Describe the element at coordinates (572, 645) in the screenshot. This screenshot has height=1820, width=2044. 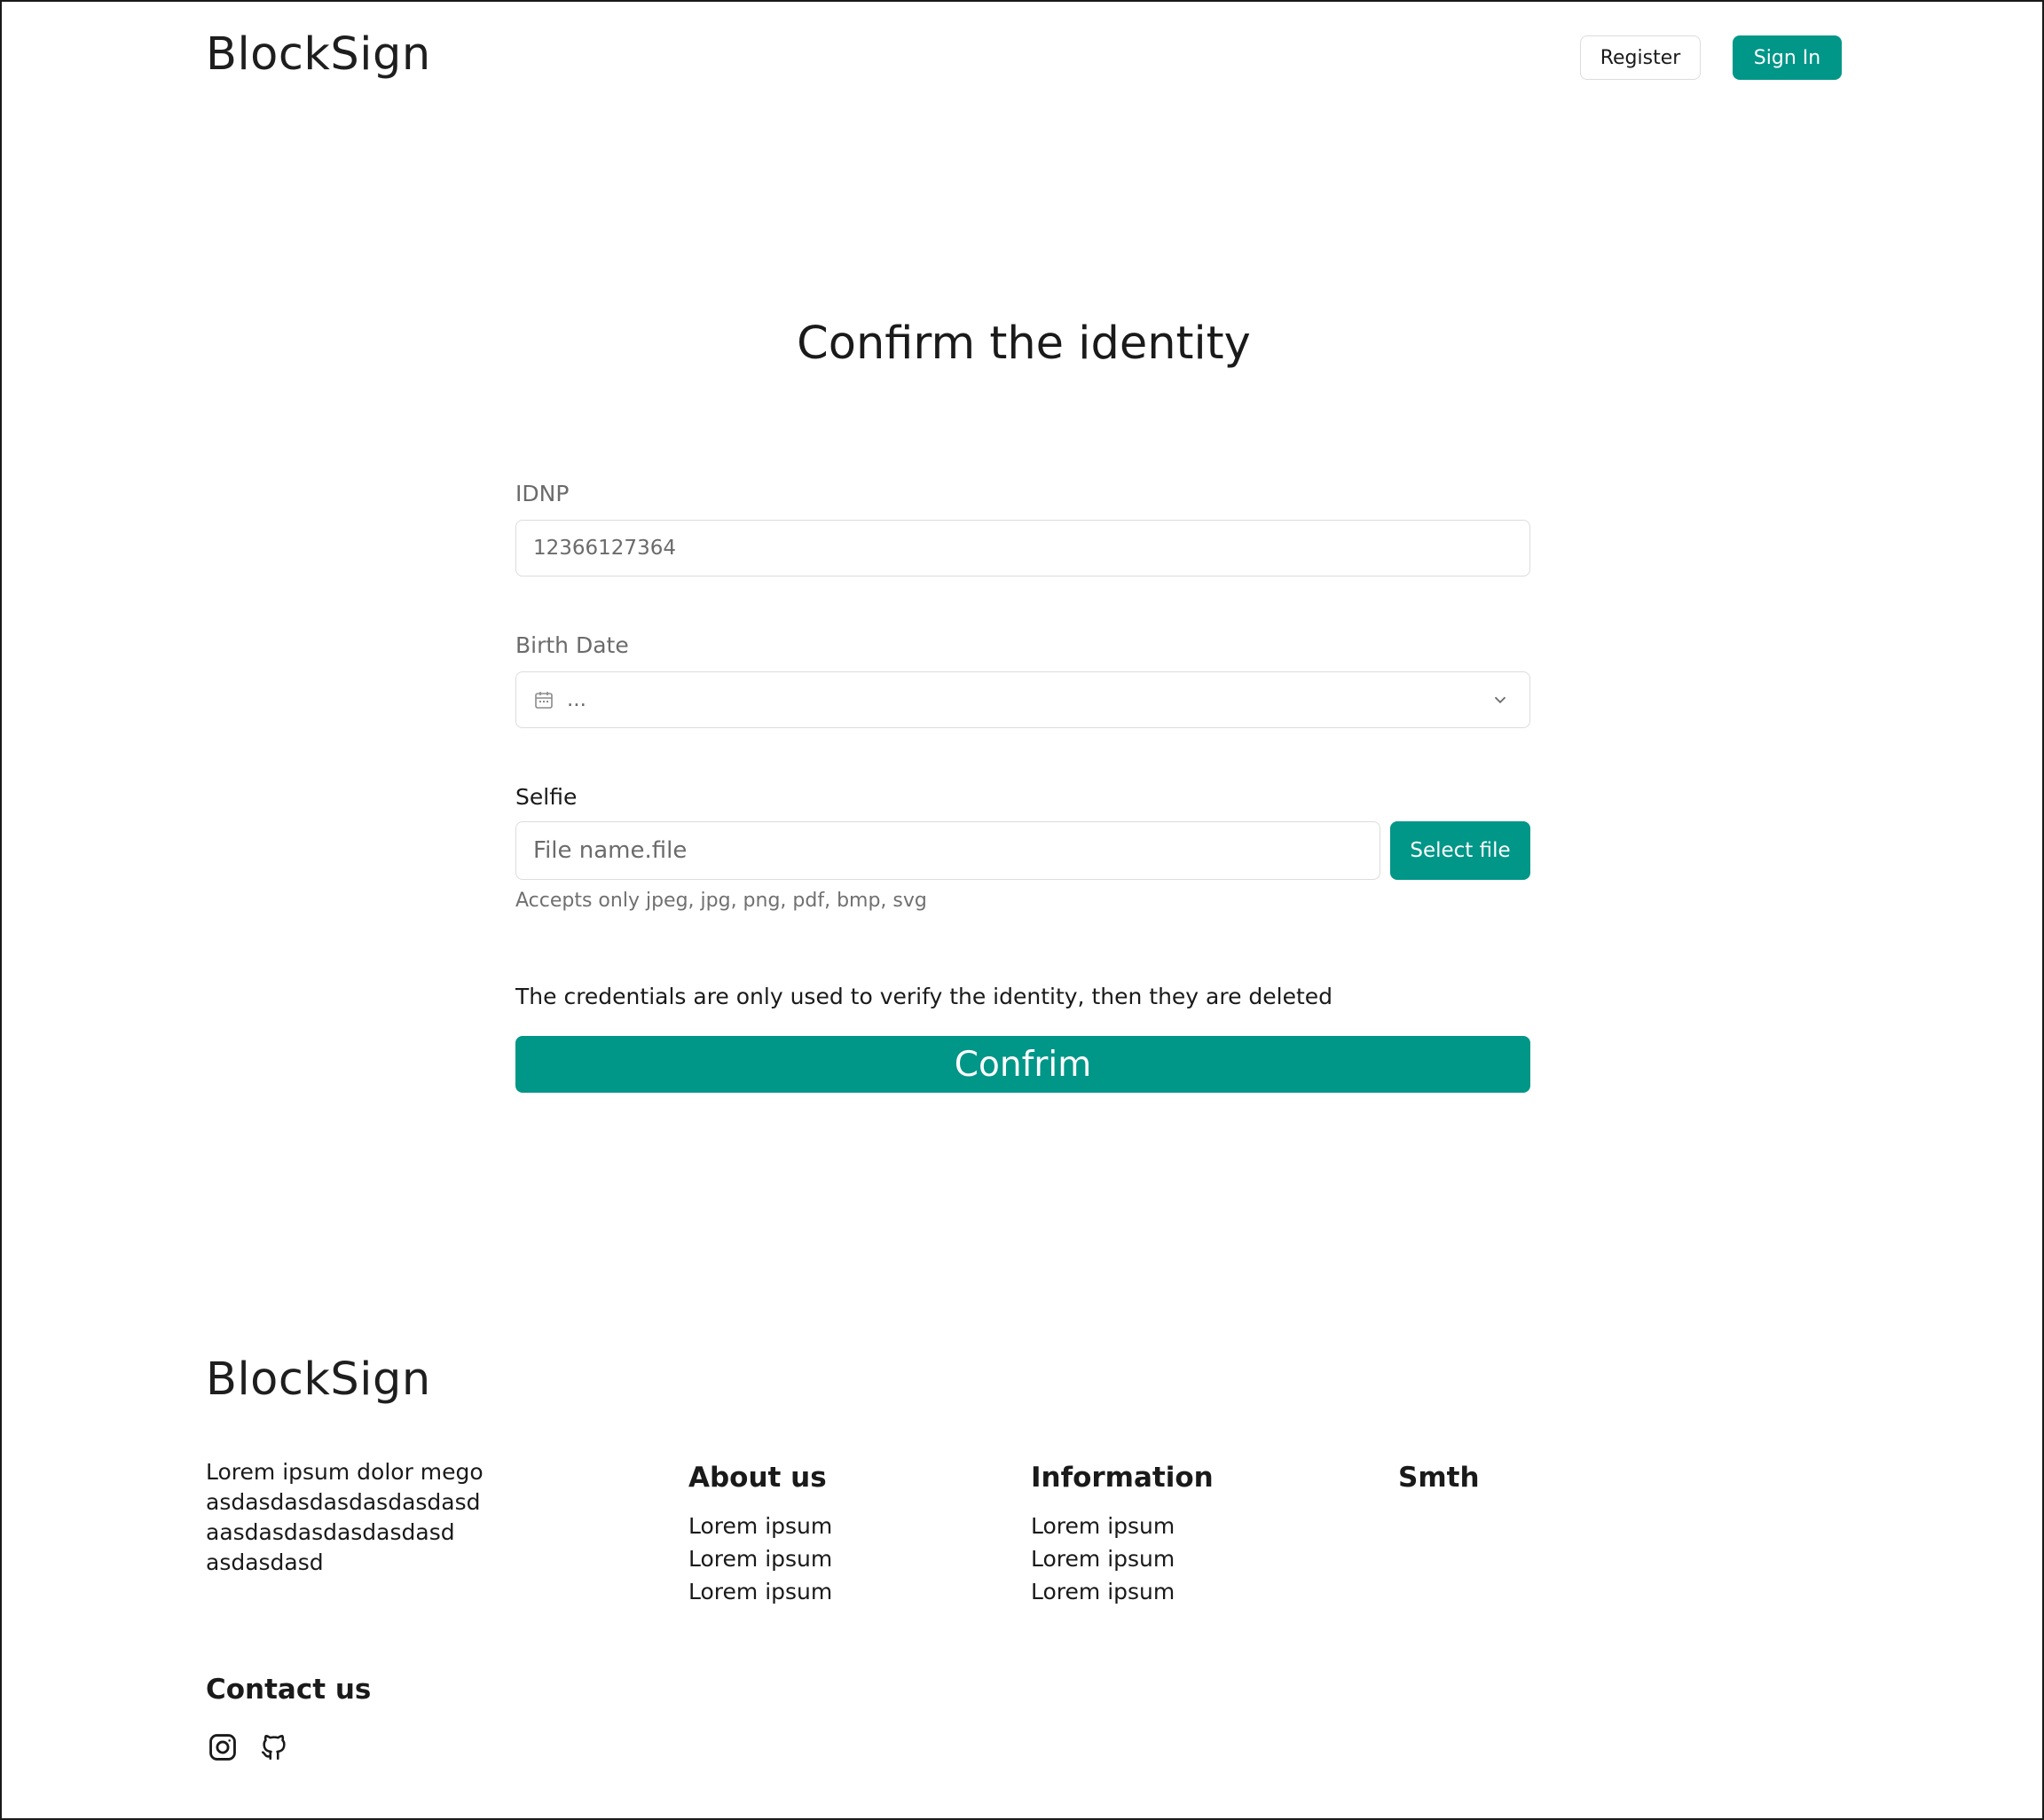
I see `birth-date-label: Birth Date` at that location.